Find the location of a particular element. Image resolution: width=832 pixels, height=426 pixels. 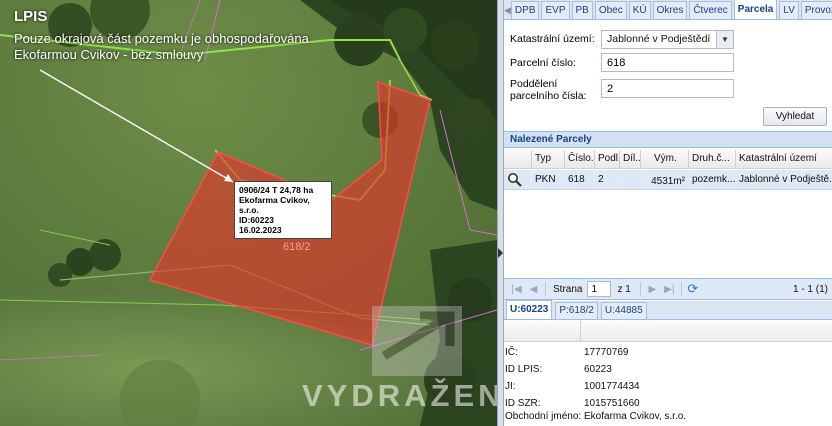

detail-row: Obchodní jméno: Ekofarma Cvikov, s.r.o. is located at coordinates (668, 416).